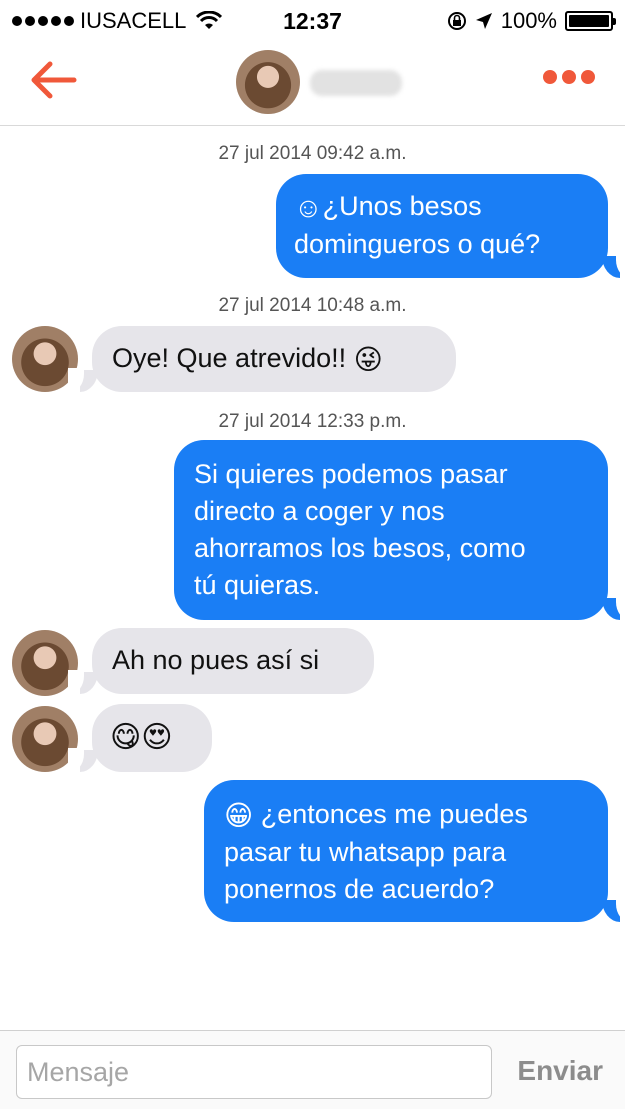  I want to click on message-text: Oye! Que atrevido!!, so click(229, 358).